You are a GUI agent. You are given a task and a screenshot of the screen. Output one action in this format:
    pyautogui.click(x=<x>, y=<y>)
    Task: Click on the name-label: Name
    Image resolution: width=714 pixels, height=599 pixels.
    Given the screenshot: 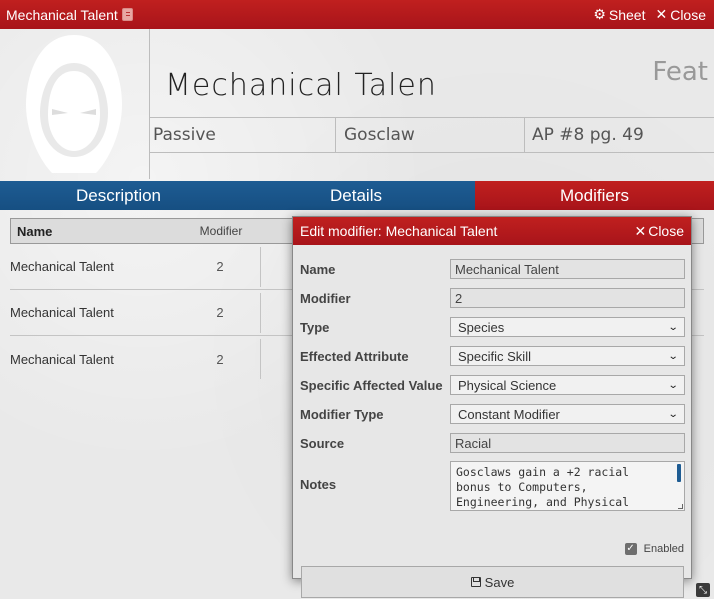 What is the action you would take?
    pyautogui.click(x=318, y=269)
    